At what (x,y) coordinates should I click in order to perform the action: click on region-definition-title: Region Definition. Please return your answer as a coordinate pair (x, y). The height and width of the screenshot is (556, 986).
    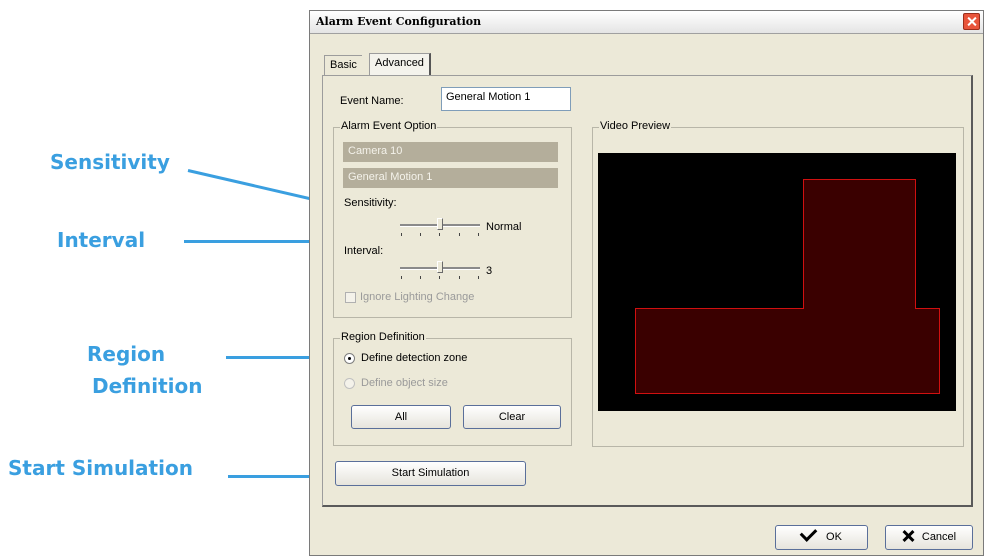
    Looking at the image, I should click on (383, 337).